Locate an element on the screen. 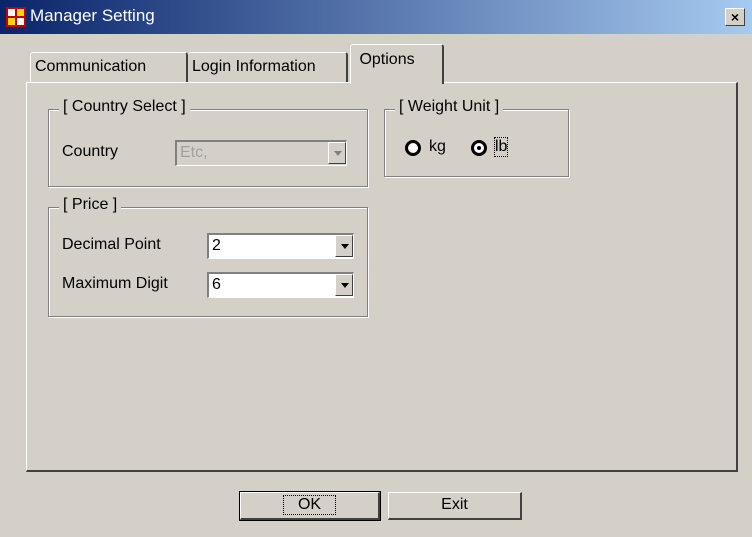 The image size is (752, 537). kg-radio is located at coordinates (413, 148).